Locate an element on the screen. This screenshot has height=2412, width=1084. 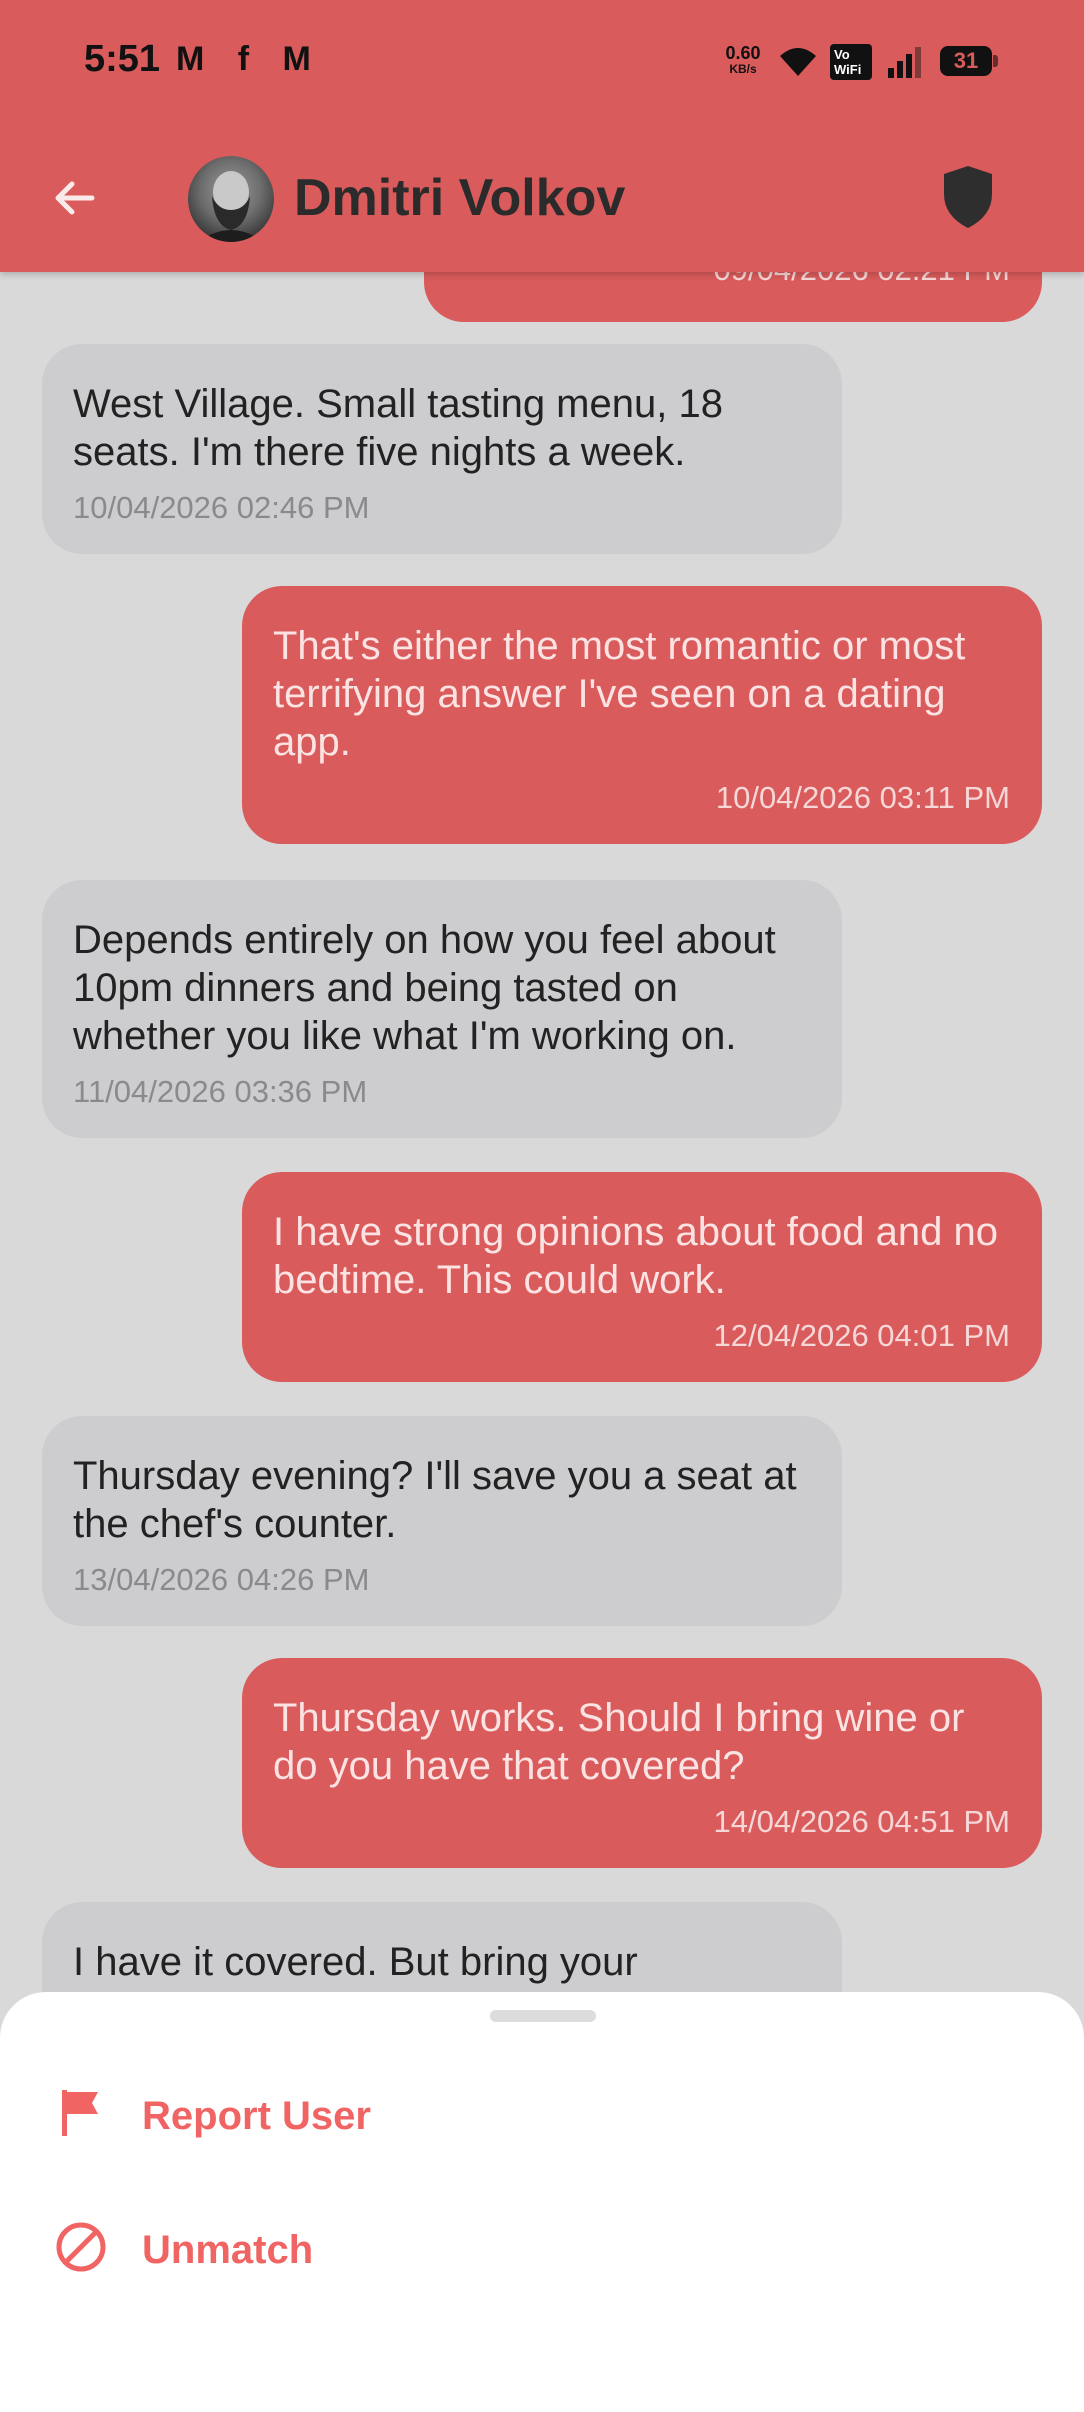
message-time: 11/04/2026 03:36 PM is located at coordinates (220, 1091).